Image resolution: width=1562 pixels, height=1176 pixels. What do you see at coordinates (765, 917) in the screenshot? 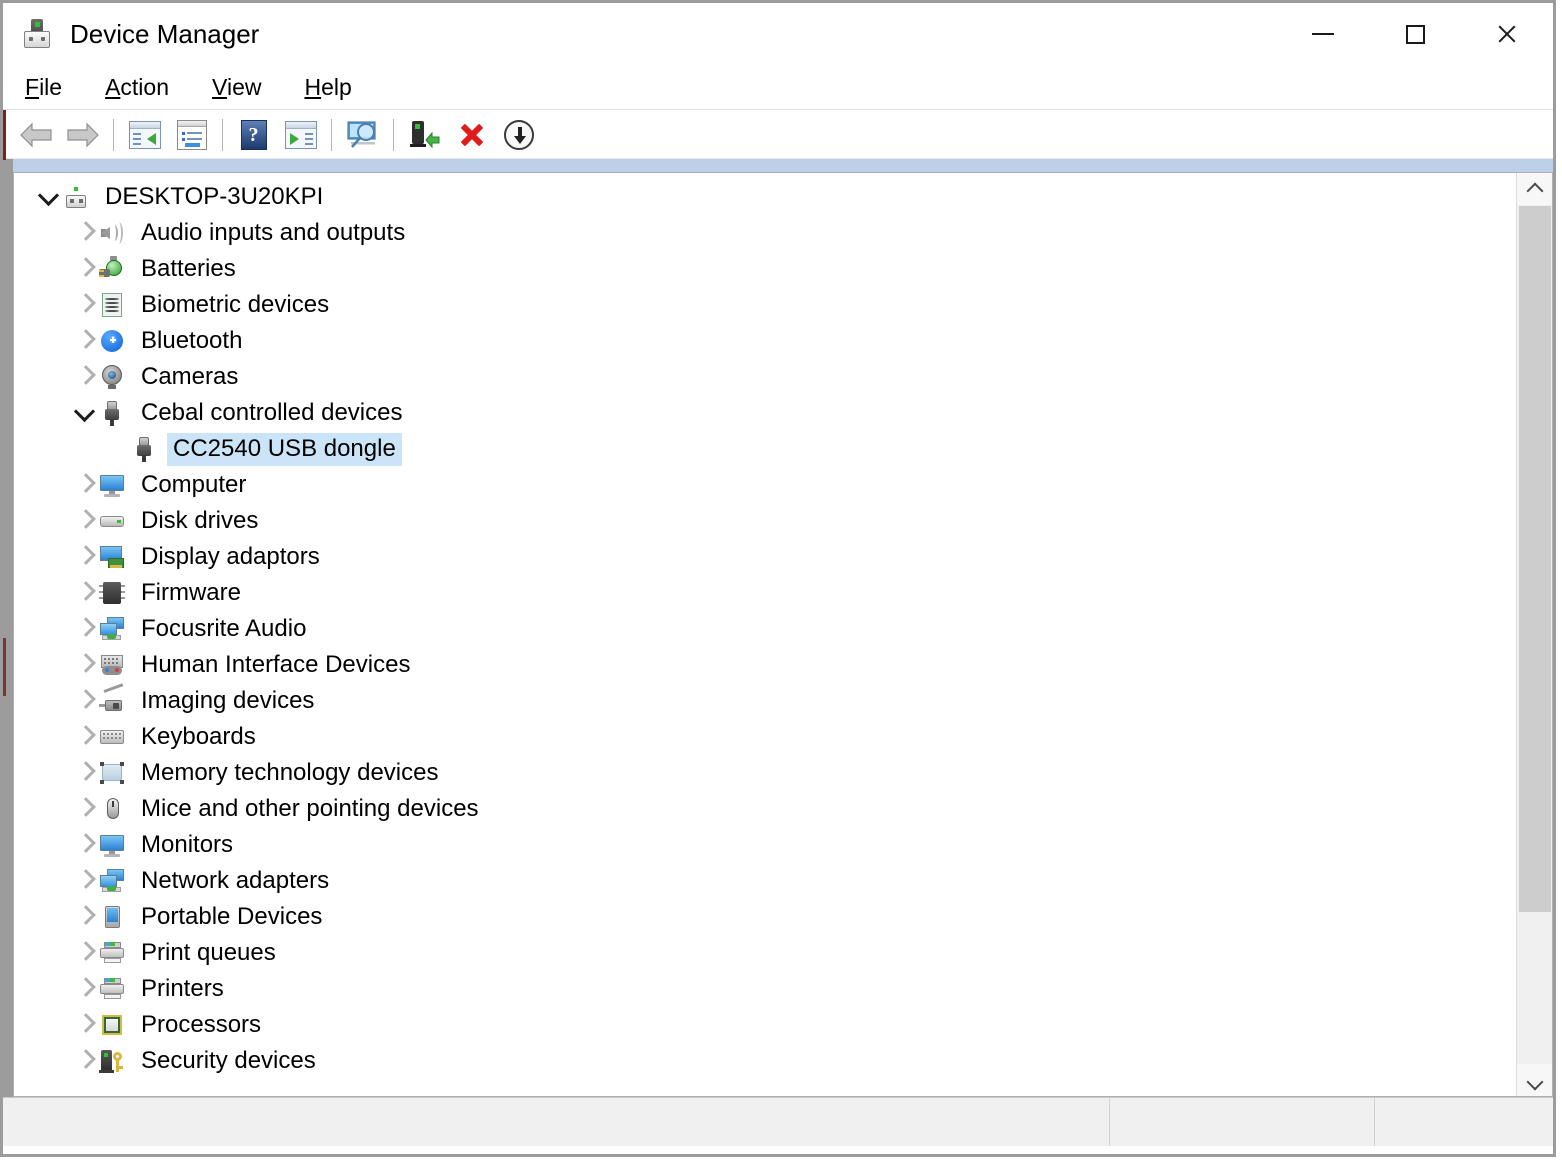
I see `tree-node-portable-devices: Portable Devices` at bounding box center [765, 917].